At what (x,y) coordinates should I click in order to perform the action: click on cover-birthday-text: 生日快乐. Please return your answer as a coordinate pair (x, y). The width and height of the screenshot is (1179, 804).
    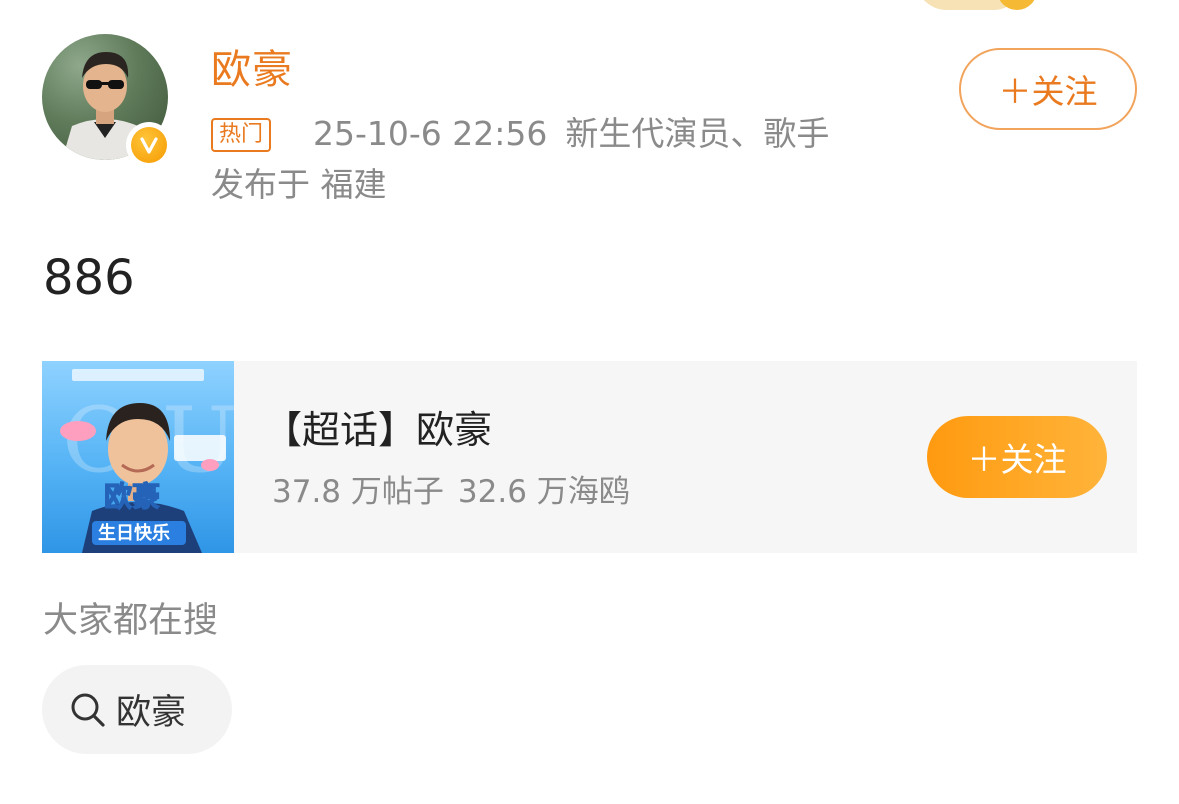
    Looking at the image, I should click on (134, 533).